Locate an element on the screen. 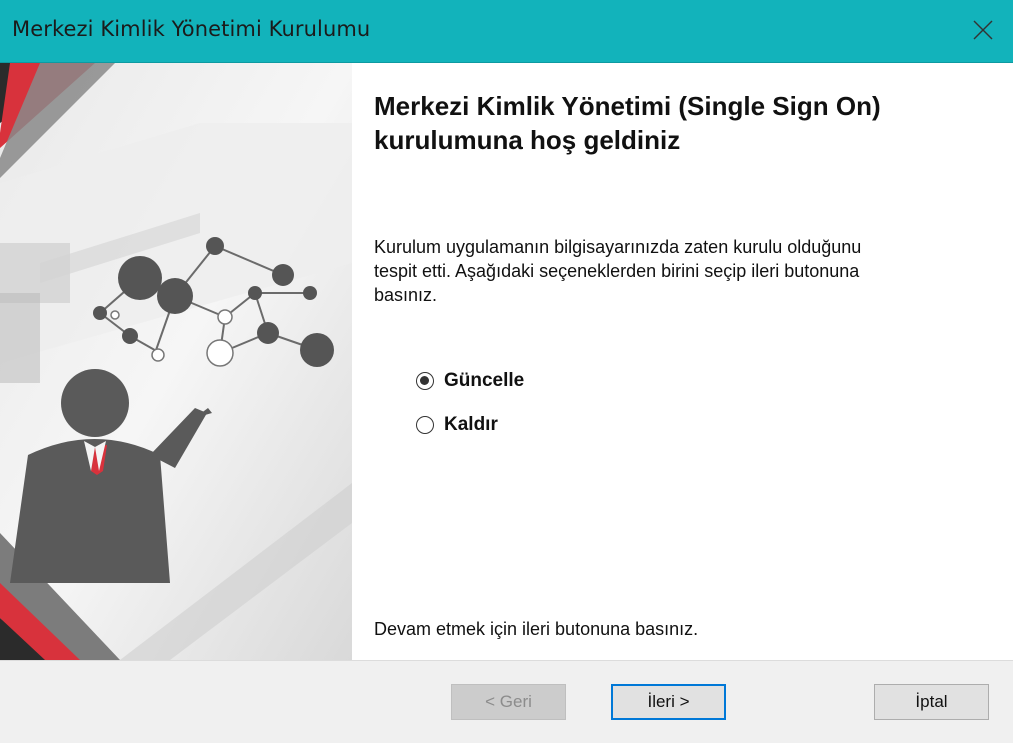 This screenshot has height=743, width=1013. option-kaldir-label: Kaldır is located at coordinates (471, 424).